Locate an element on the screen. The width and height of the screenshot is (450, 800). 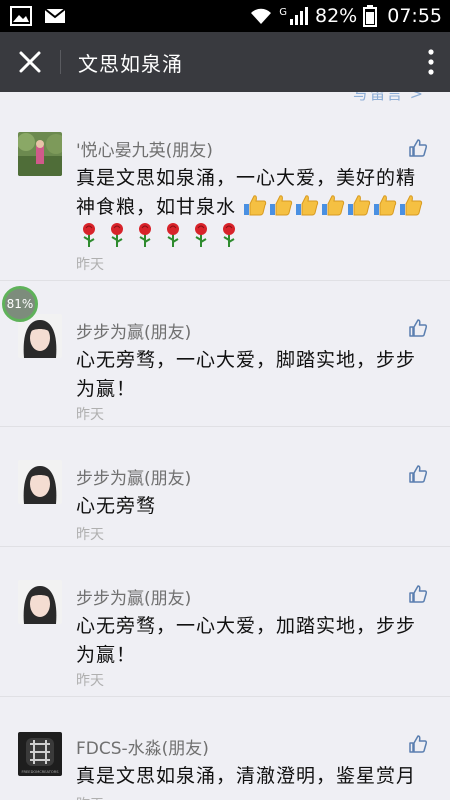
comment-text: 真是文思如泉涌，清澈澄明，鉴星赏月 is located at coordinates (253, 776).